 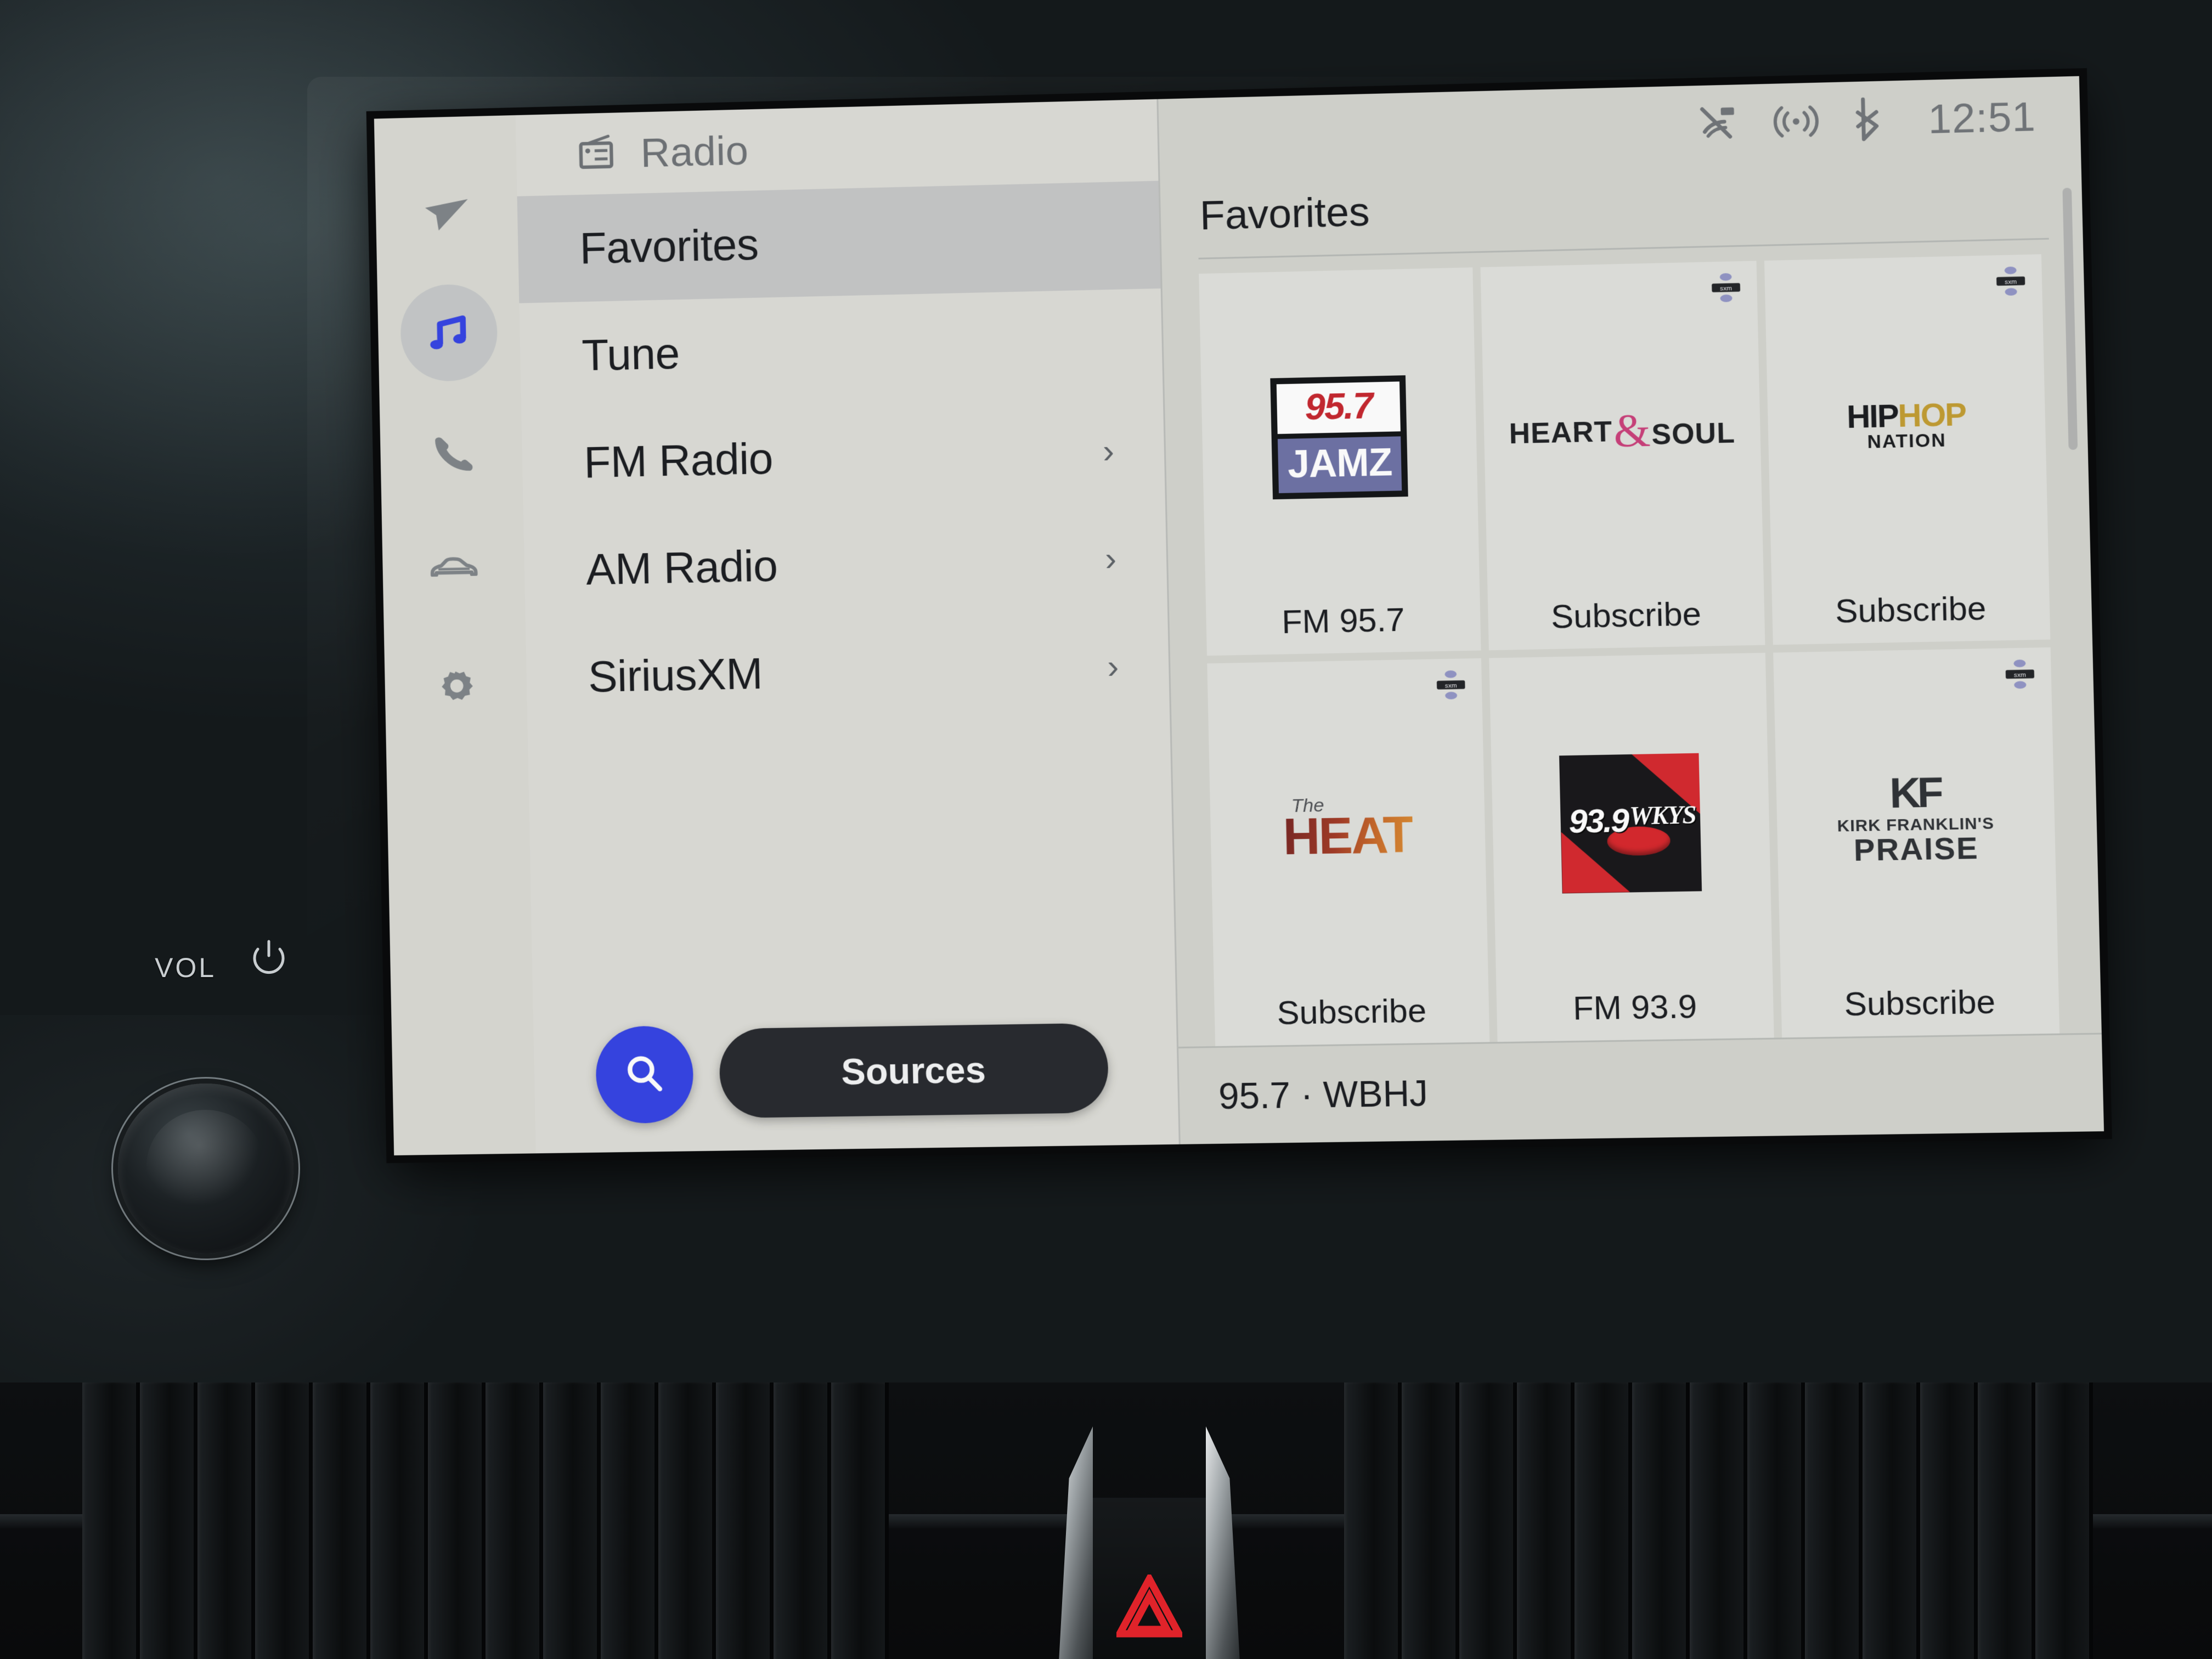 What do you see at coordinates (1598, 821) in the screenshot?
I see `logo-frequency: 93.9` at bounding box center [1598, 821].